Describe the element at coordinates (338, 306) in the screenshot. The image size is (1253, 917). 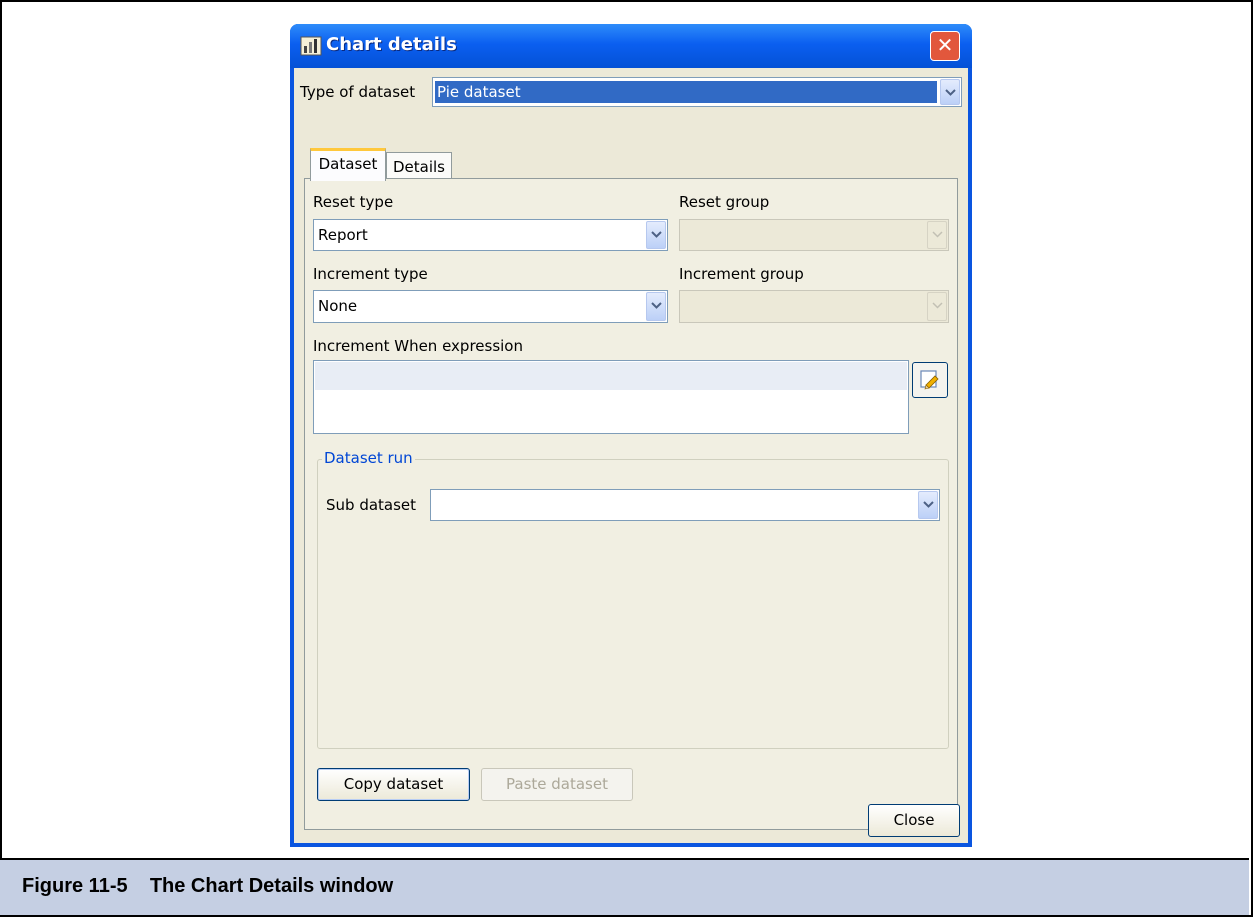
I see `increment-type-value: None` at that location.